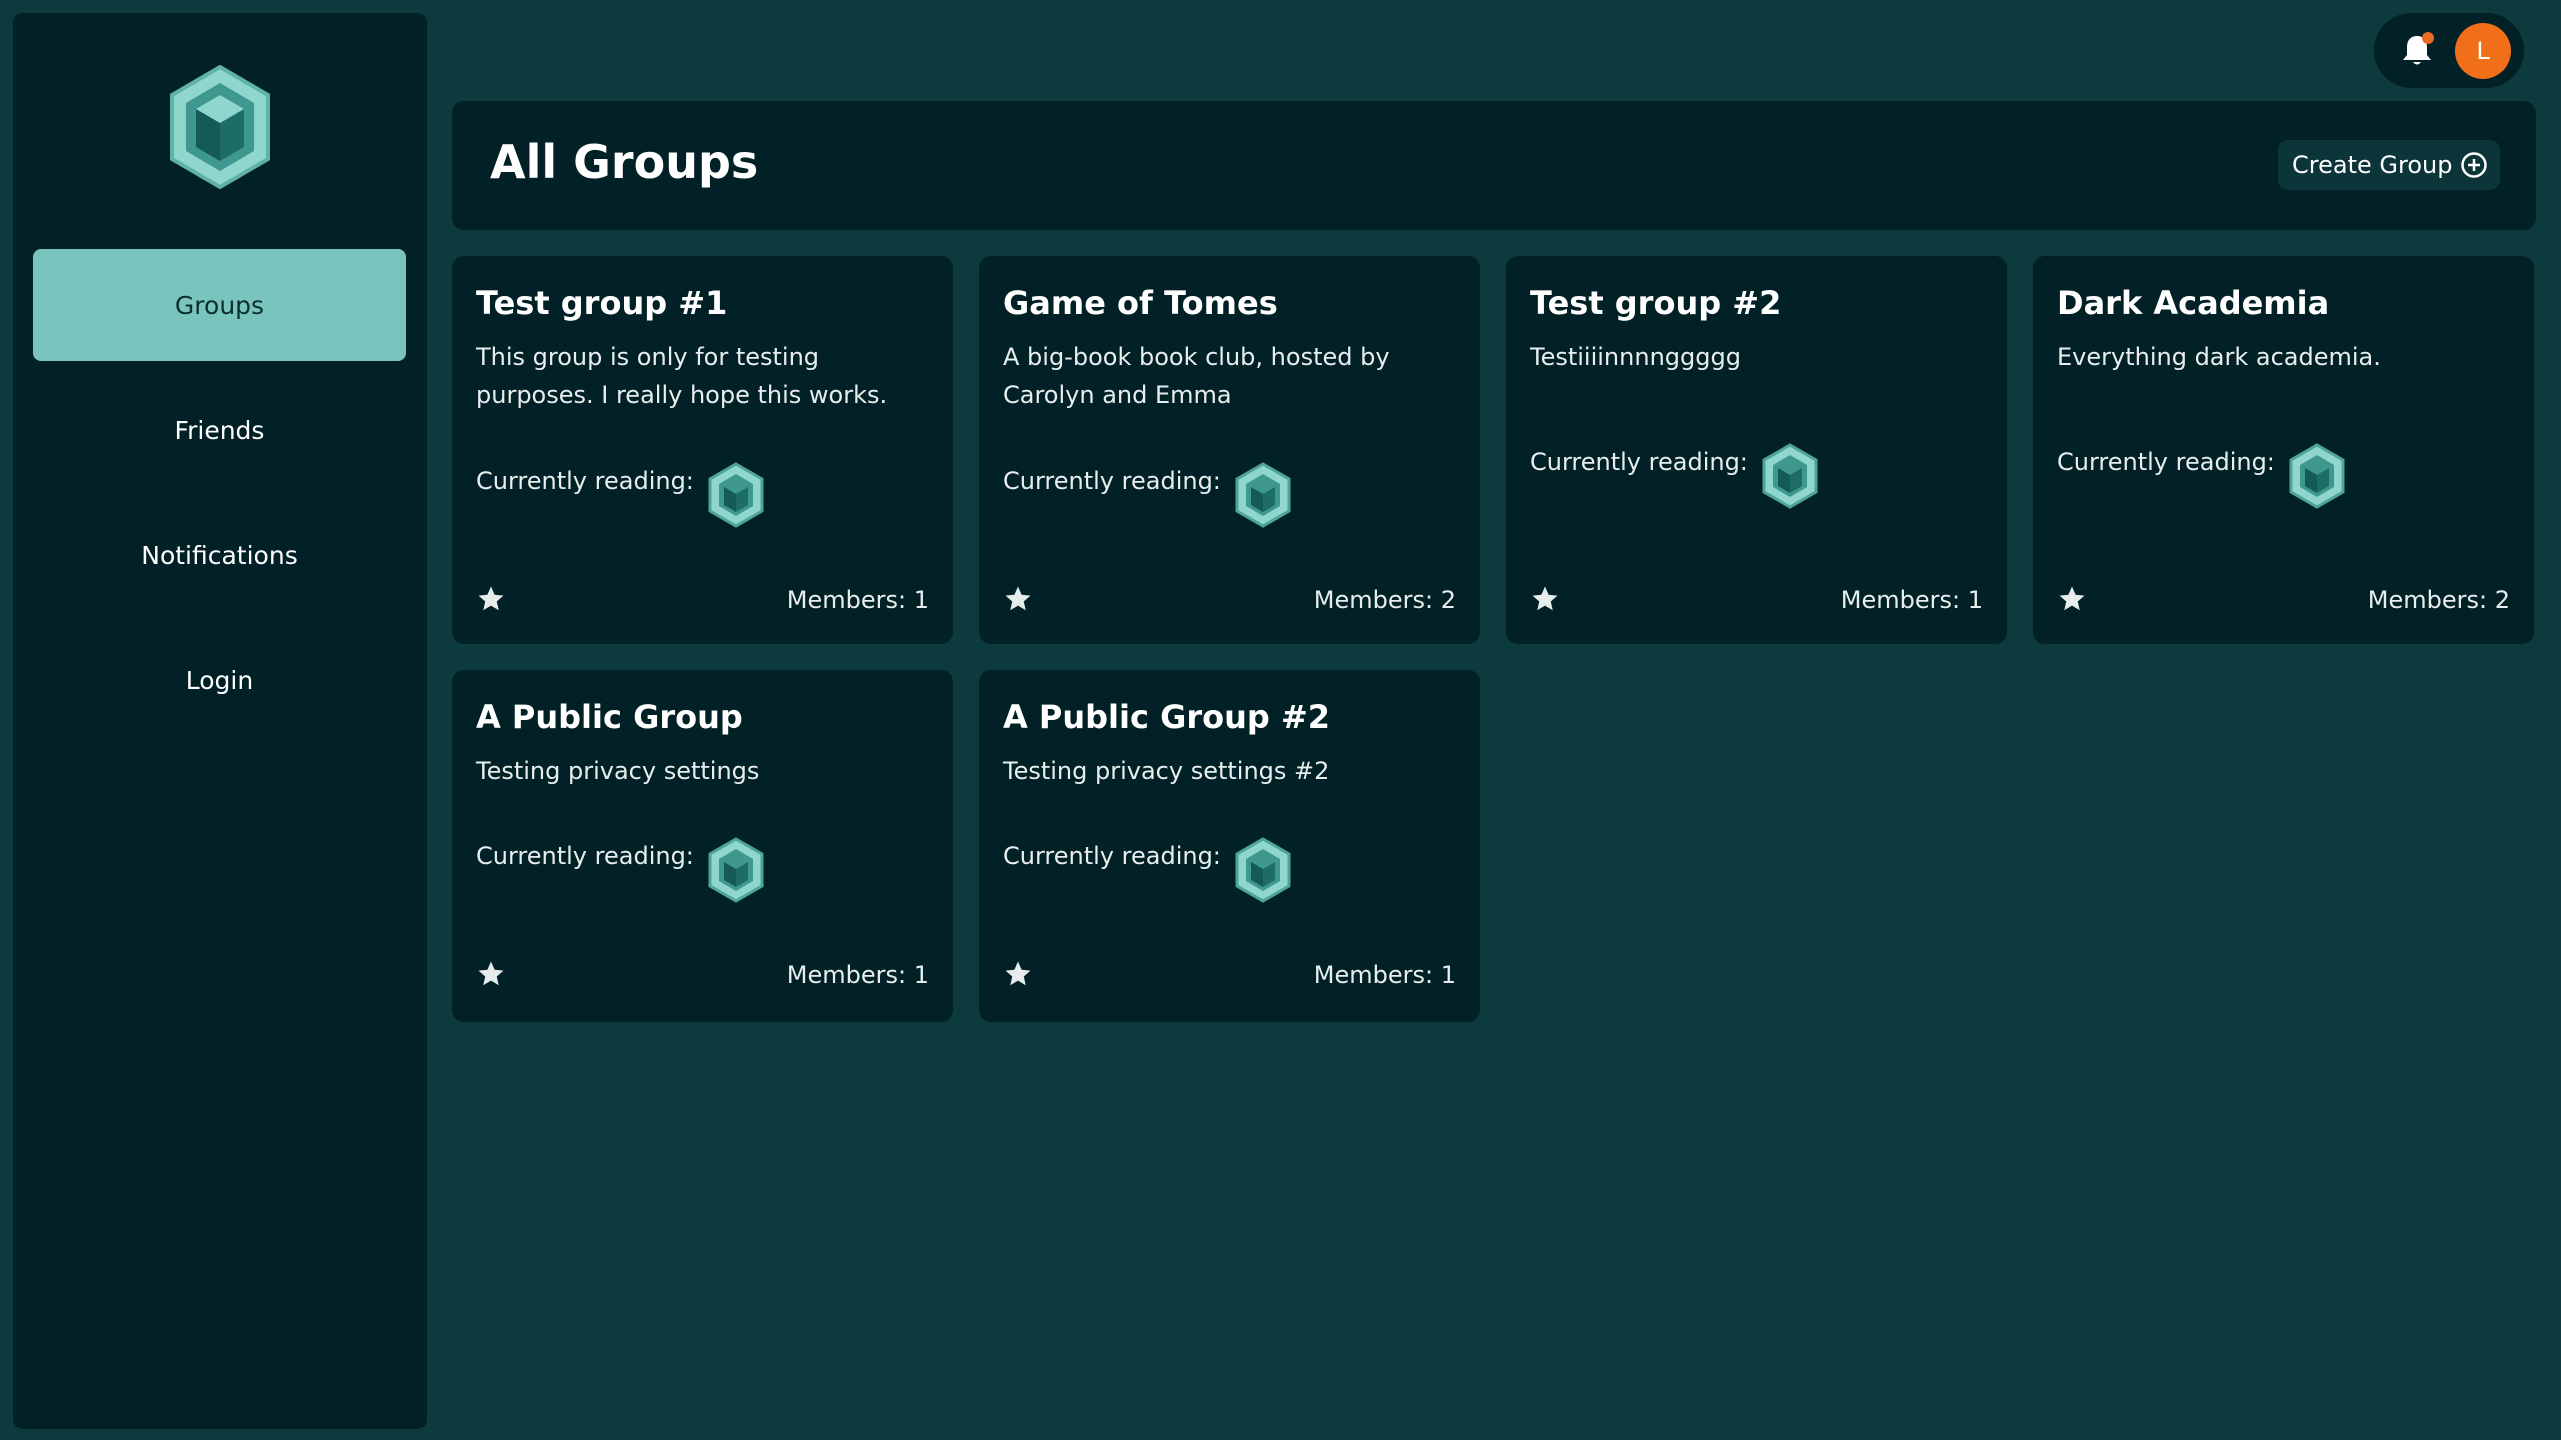 Image resolution: width=2561 pixels, height=1440 pixels. I want to click on create-group-button: Create Group, so click(2389, 165).